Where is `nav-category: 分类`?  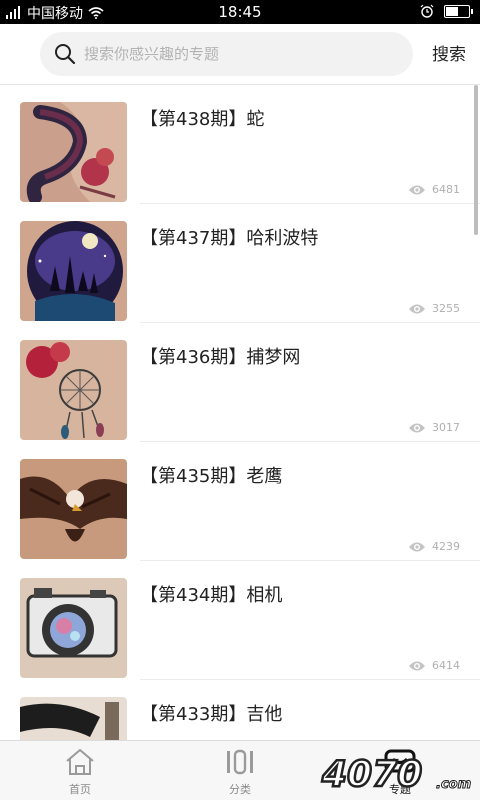 nav-category: 分类 is located at coordinates (240, 770).